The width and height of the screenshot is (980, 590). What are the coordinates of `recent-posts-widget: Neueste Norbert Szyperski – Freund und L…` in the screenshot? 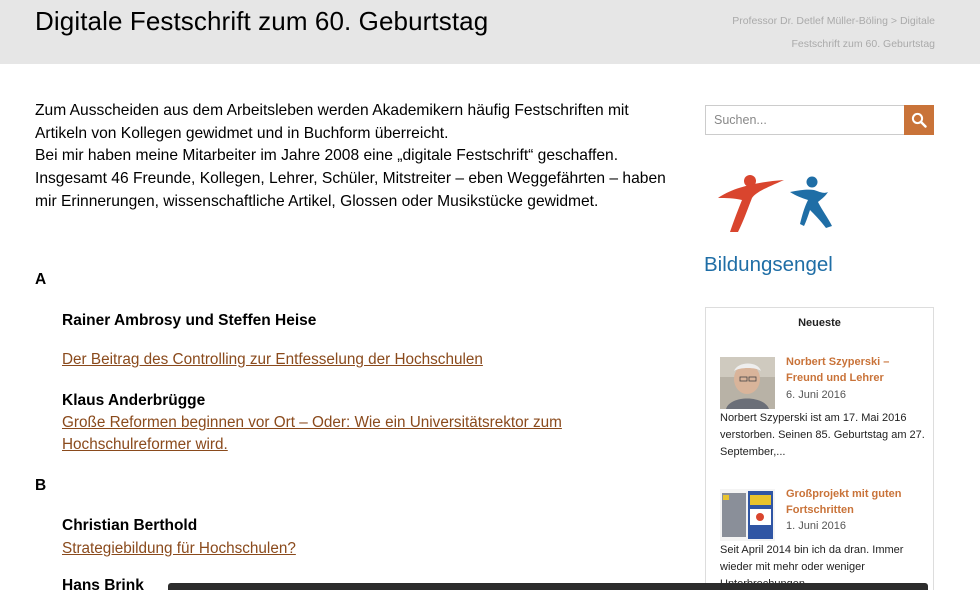 It's located at (819, 448).